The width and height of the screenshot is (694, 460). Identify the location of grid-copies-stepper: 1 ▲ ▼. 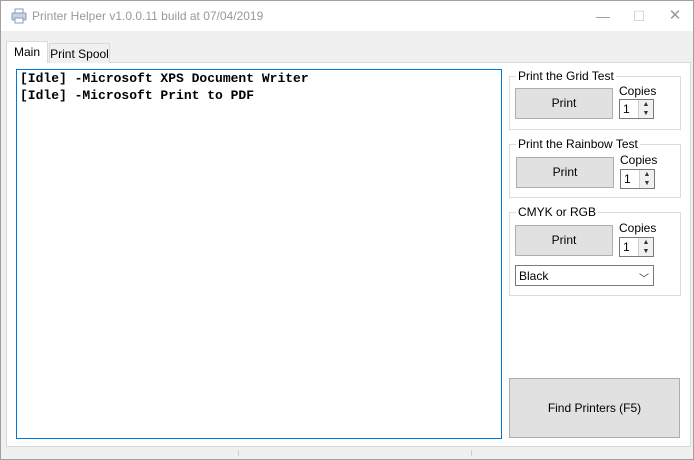
(636, 109).